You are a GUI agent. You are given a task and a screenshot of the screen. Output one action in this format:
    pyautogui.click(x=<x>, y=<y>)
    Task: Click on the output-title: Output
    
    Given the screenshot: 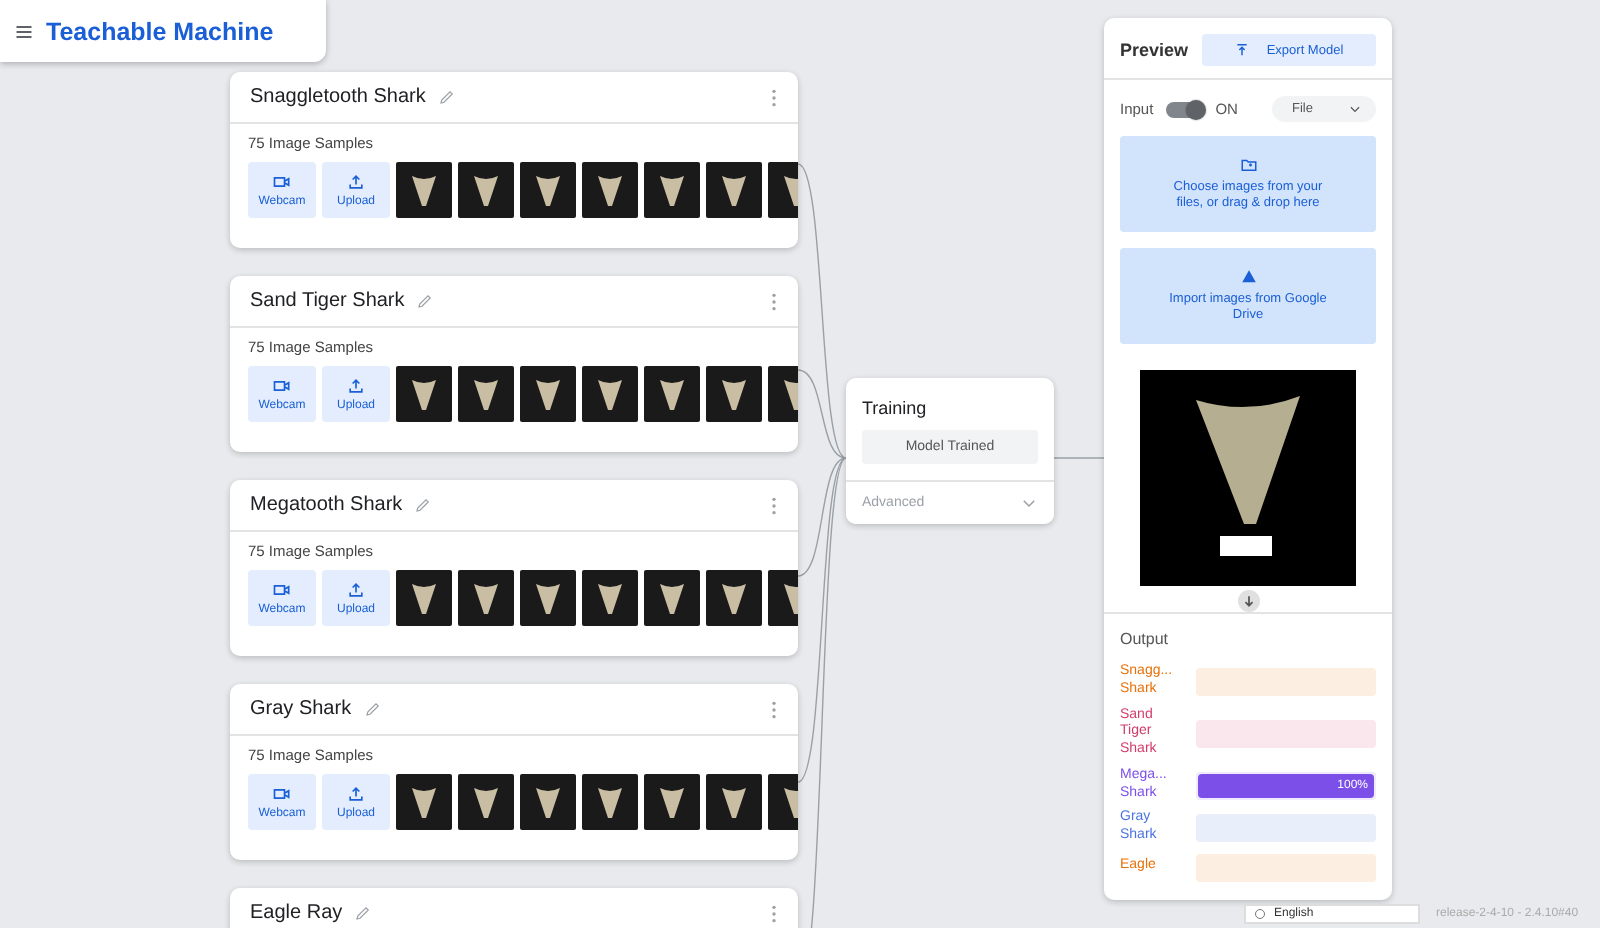 What is the action you would take?
    pyautogui.click(x=1248, y=636)
    